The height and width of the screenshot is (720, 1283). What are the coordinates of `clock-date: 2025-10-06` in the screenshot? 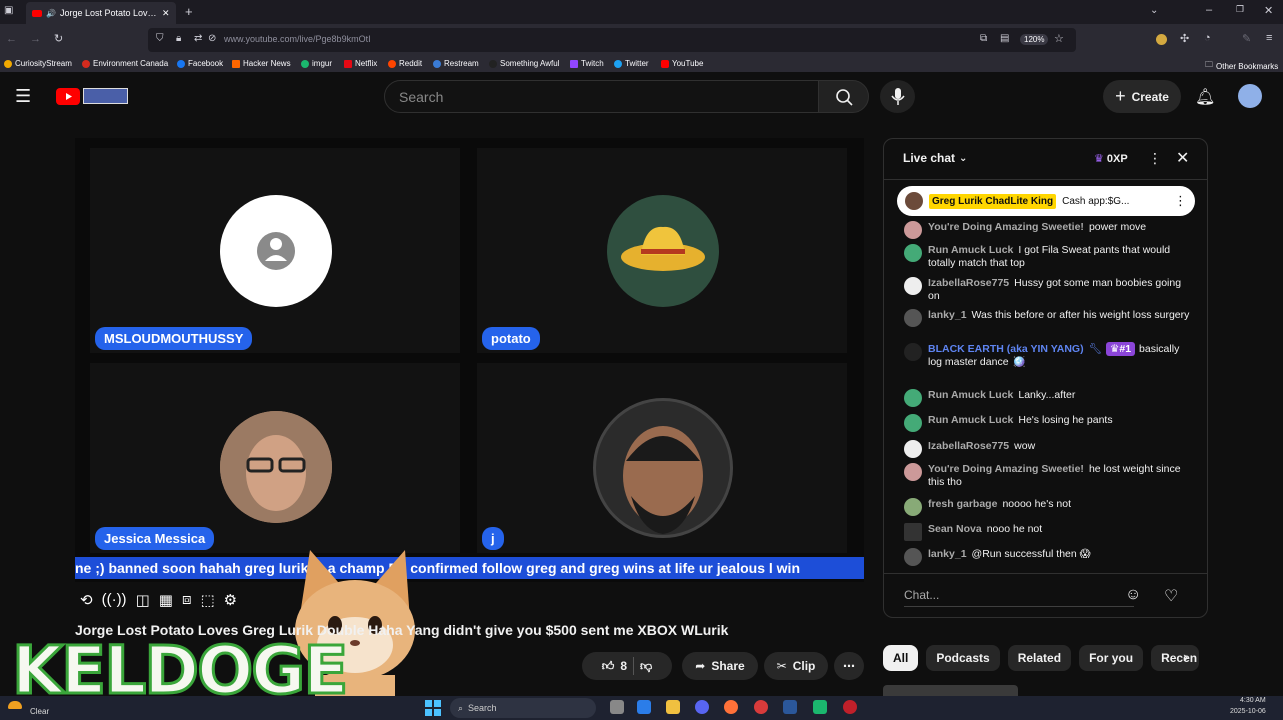 It's located at (1248, 711).